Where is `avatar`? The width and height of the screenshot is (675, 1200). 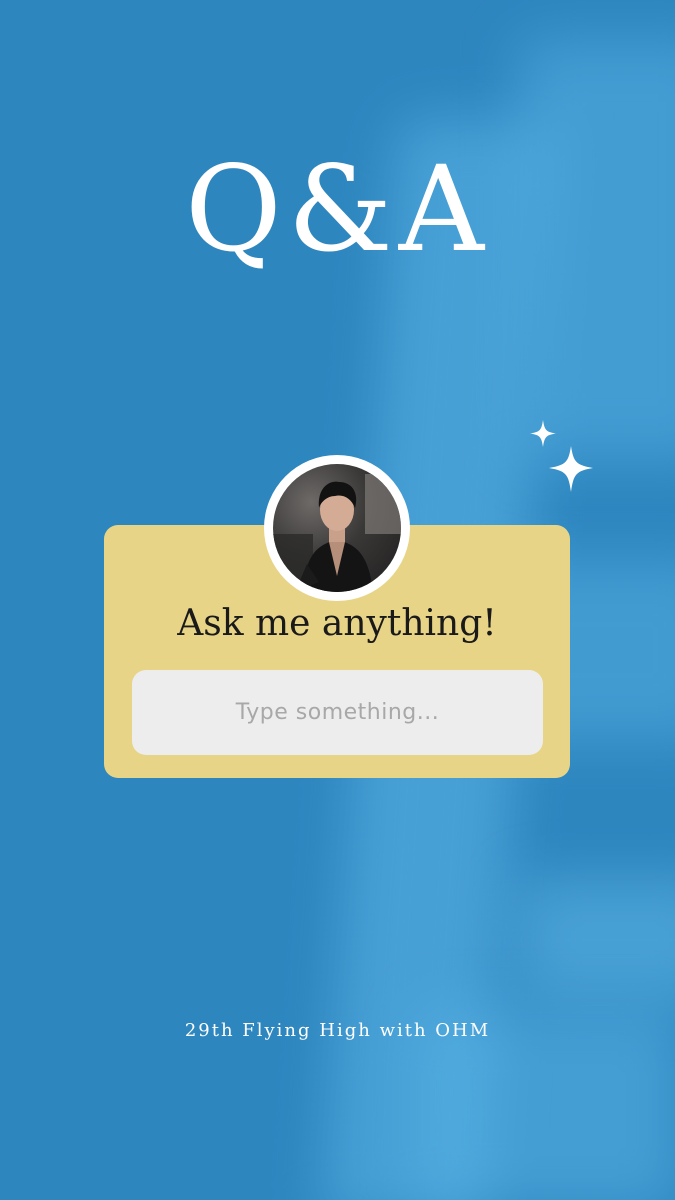
avatar is located at coordinates (337, 528).